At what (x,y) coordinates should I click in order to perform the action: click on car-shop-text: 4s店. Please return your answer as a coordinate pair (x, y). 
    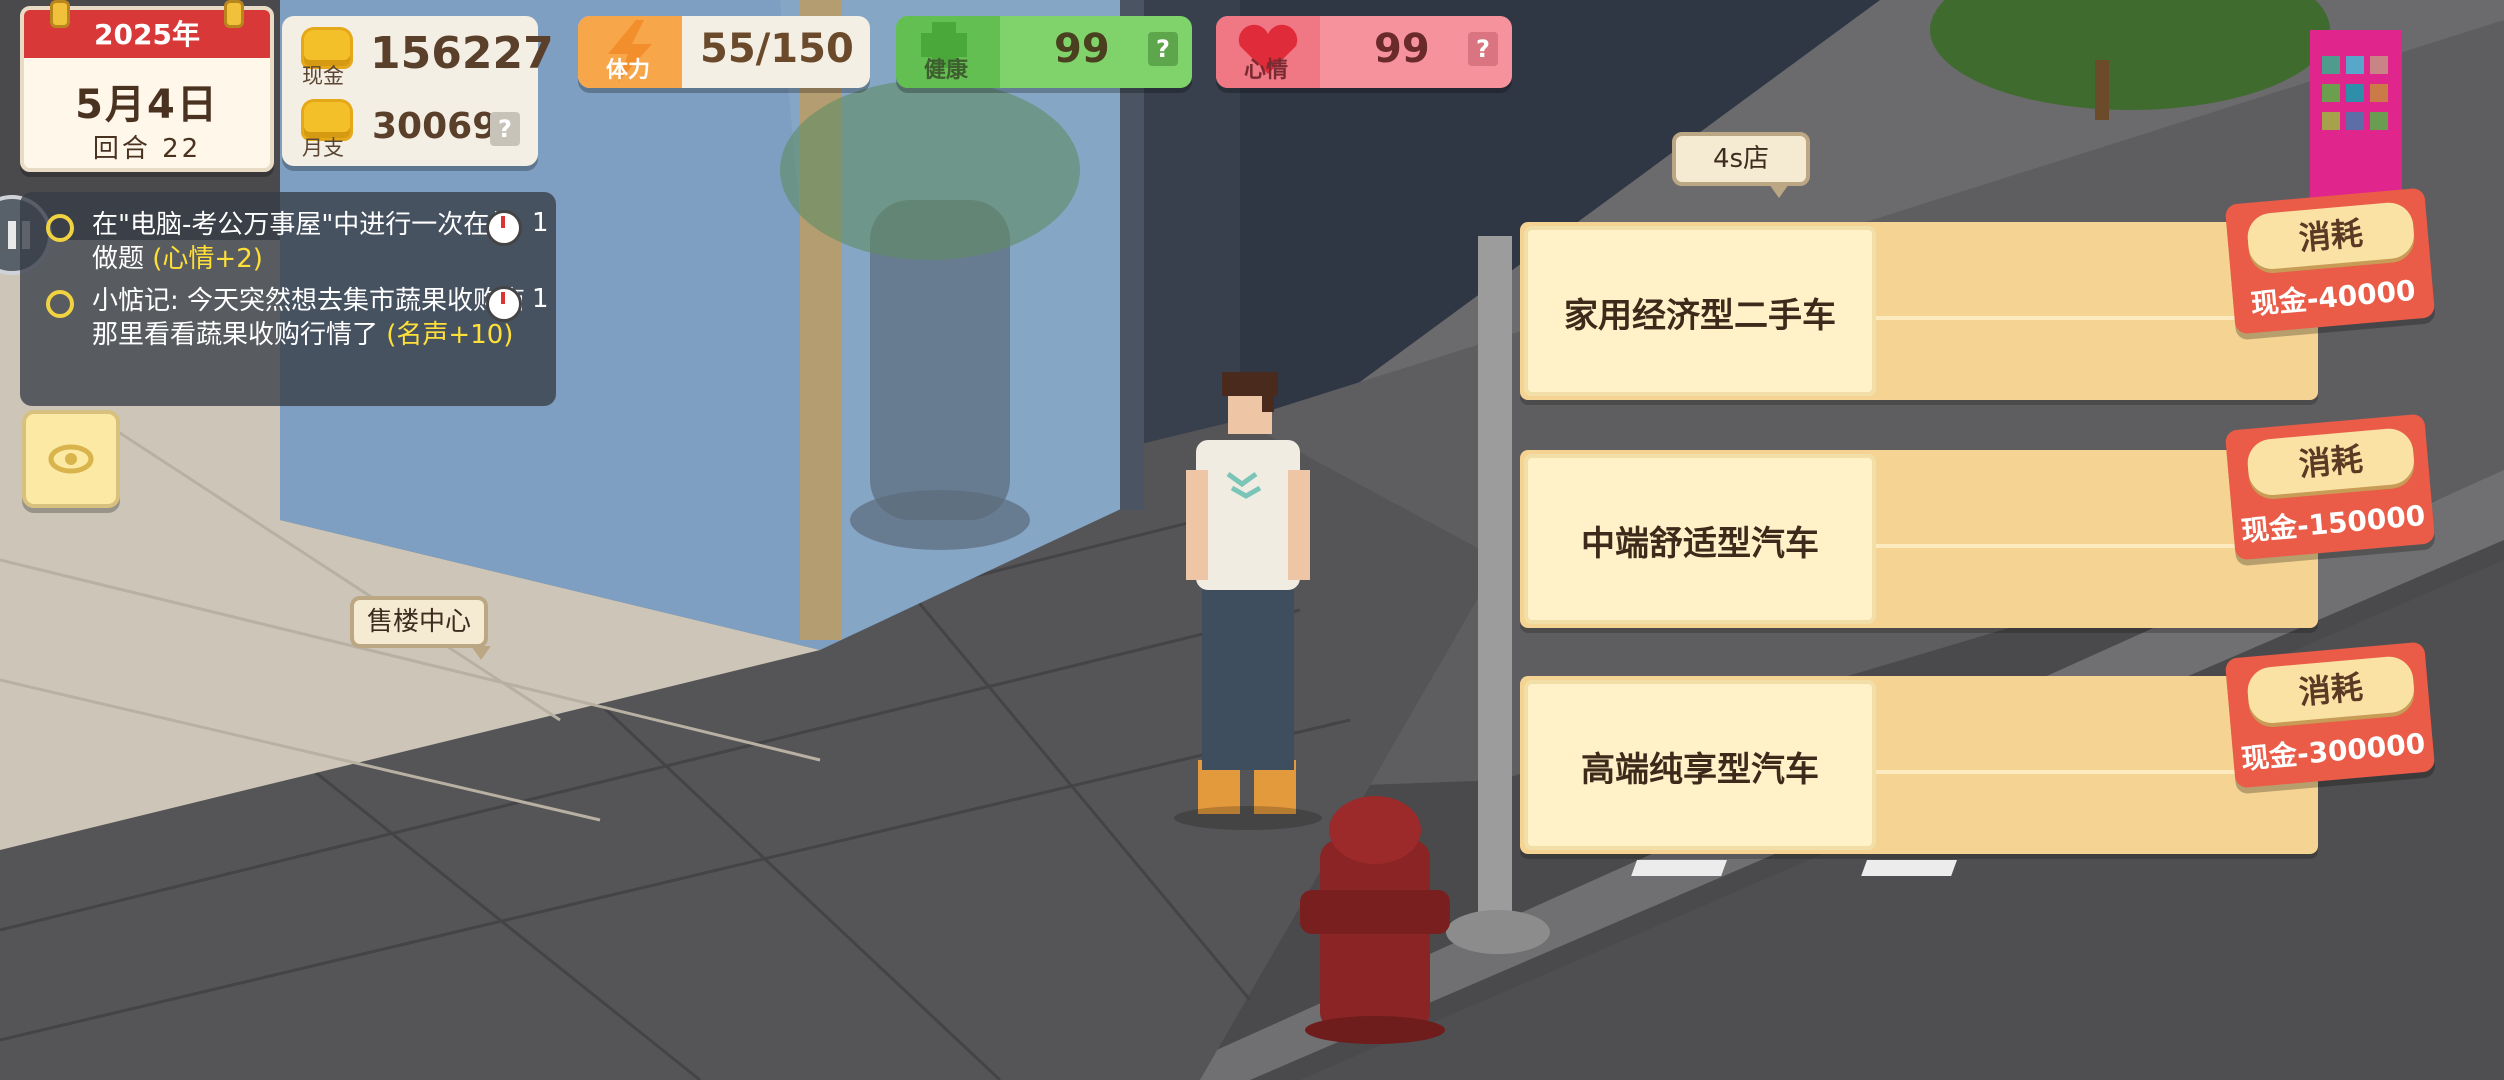
    Looking at the image, I should click on (1741, 159).